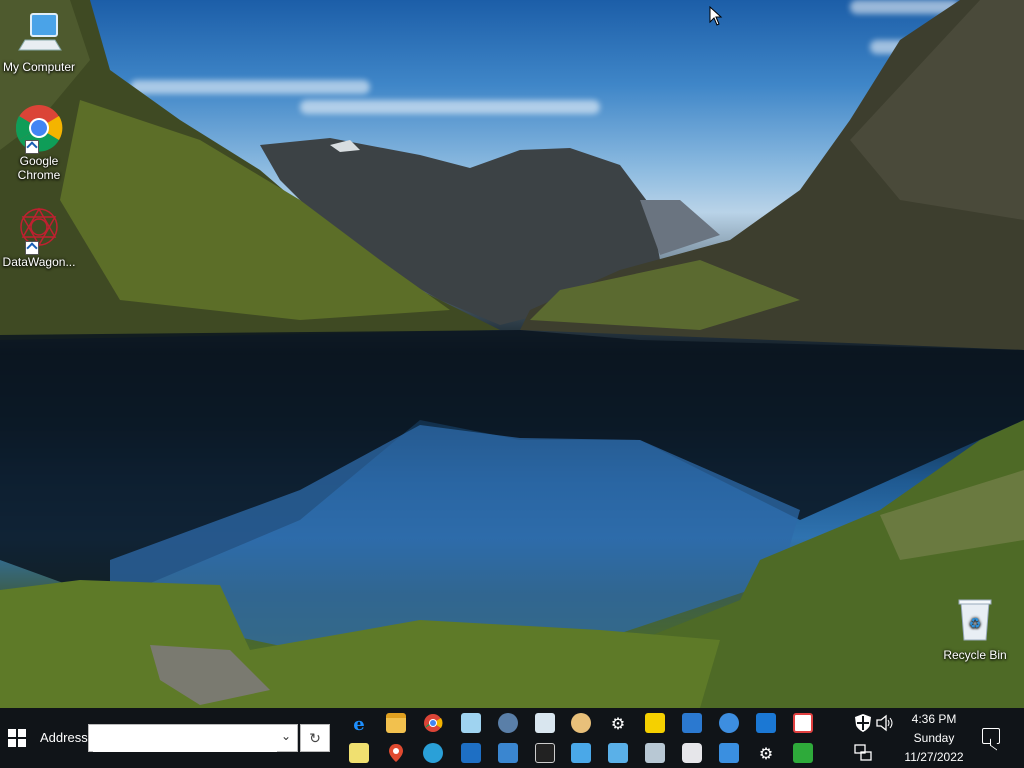  Describe the element at coordinates (545, 753) in the screenshot. I see `terminal-icon` at that location.